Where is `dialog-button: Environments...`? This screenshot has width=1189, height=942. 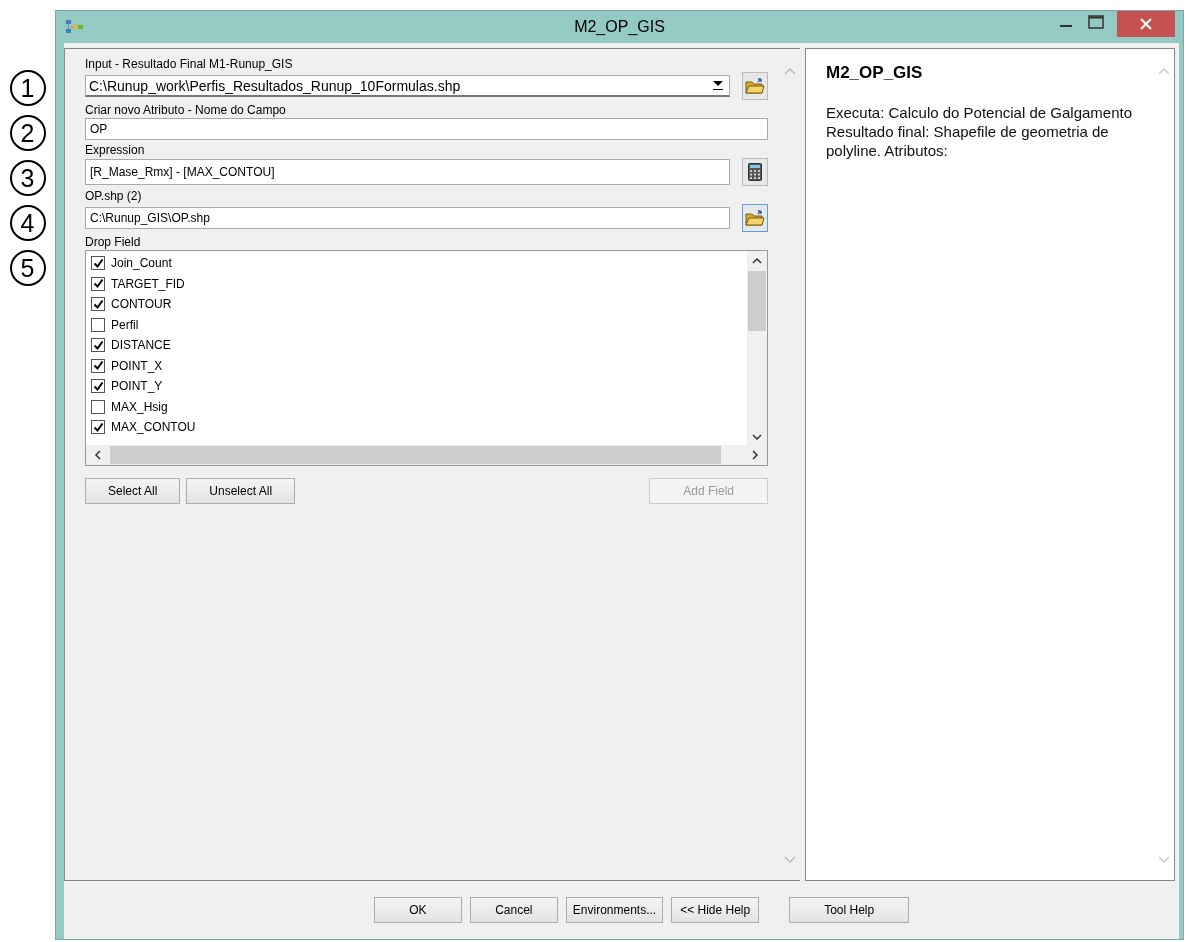 dialog-button: Environments... is located at coordinates (614, 910).